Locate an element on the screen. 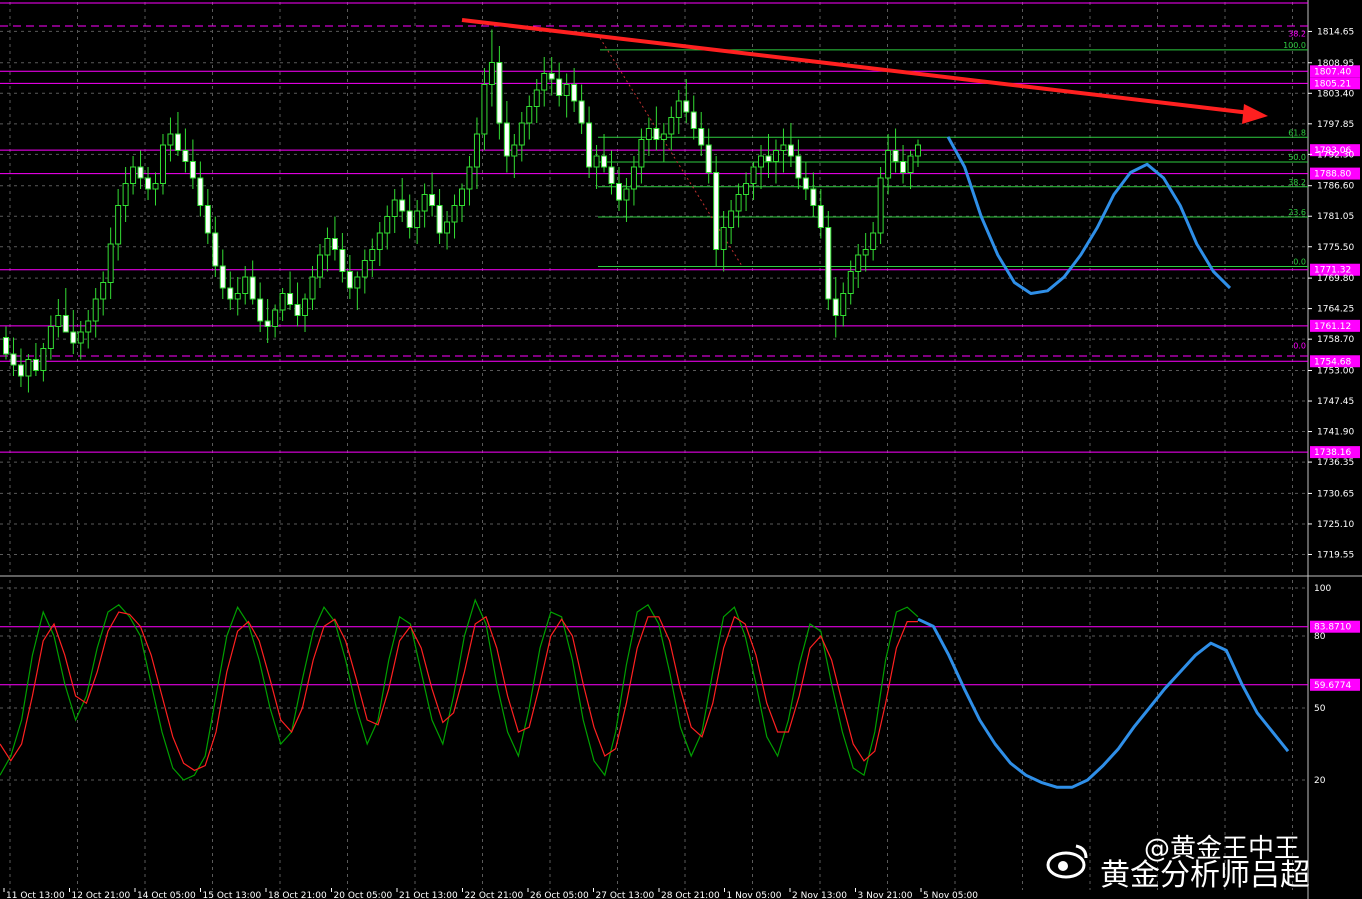 The height and width of the screenshot is (899, 1362). oscillator-level-label: 59.6774 is located at coordinates (1332, 686).